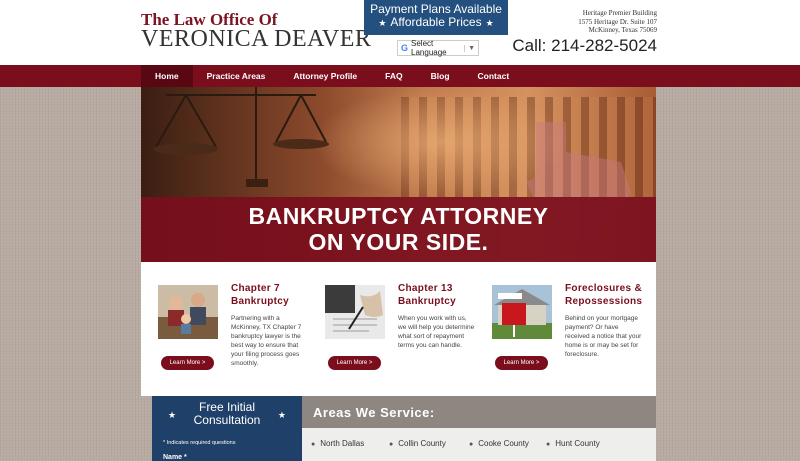 The height and width of the screenshot is (461, 800). I want to click on phone-number: Call: 214-282-5024, so click(584, 46).